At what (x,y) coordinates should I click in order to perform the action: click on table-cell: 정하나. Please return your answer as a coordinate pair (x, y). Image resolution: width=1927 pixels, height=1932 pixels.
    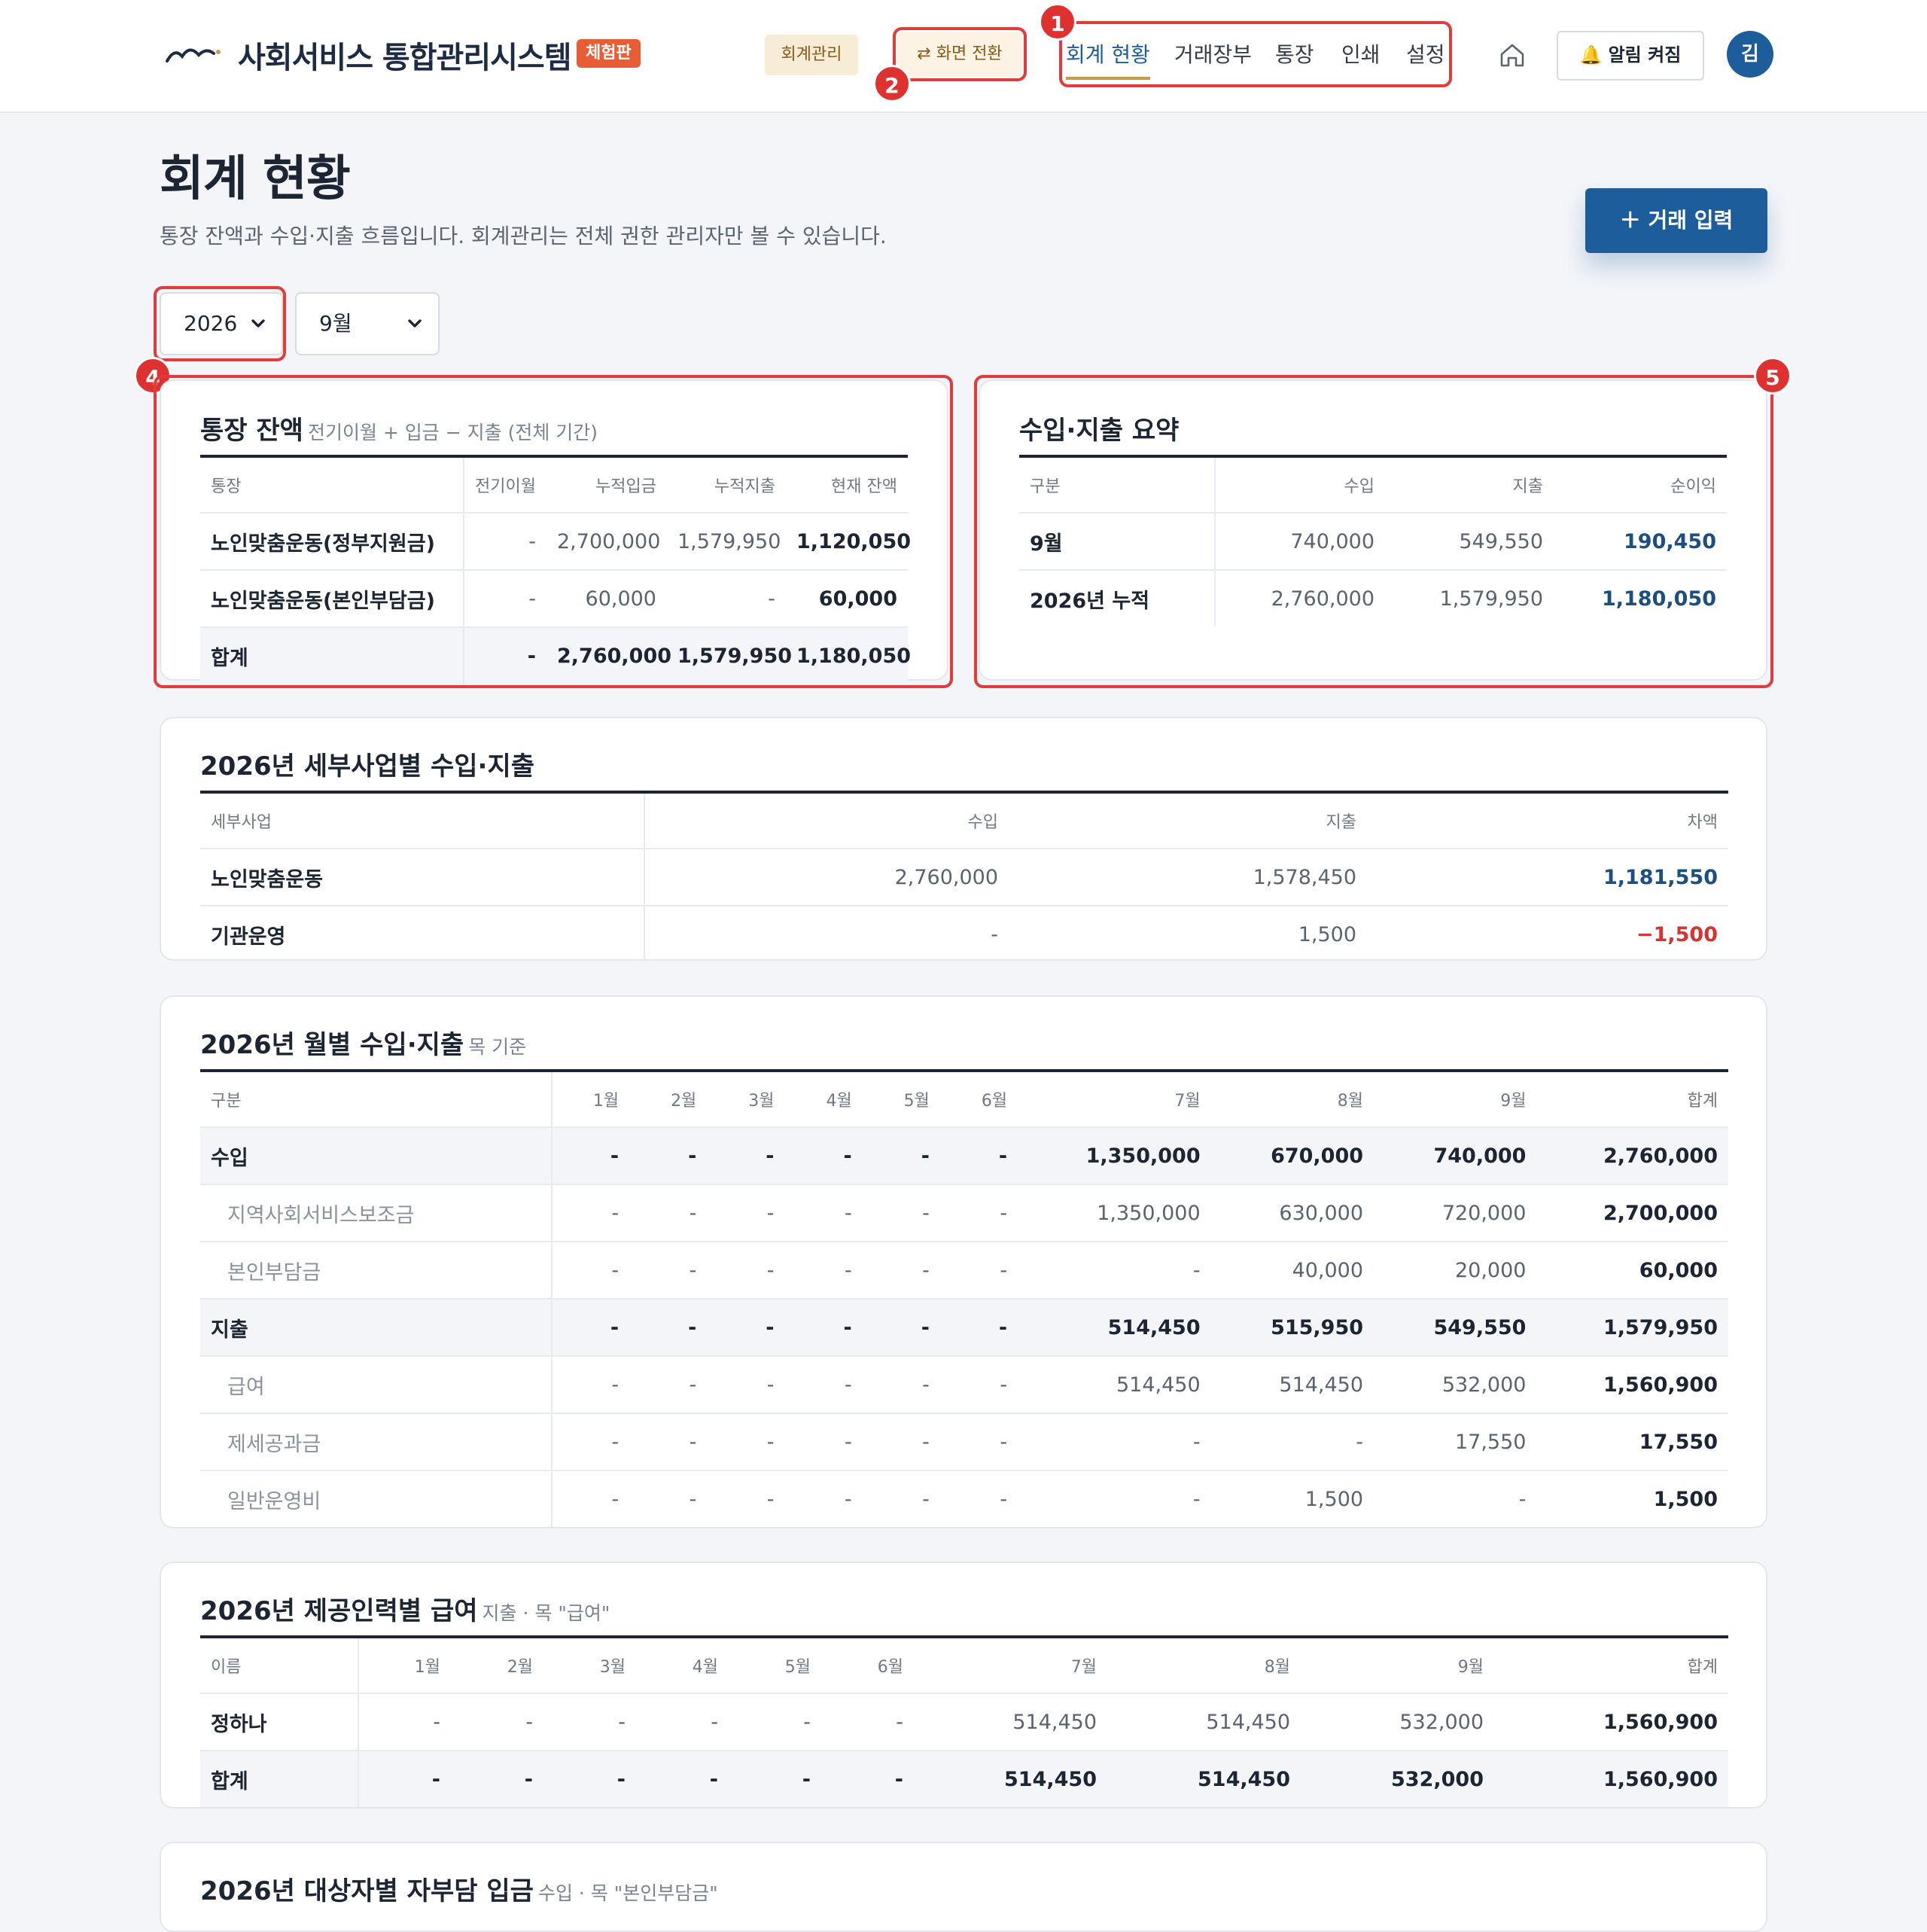
    Looking at the image, I should click on (279, 1722).